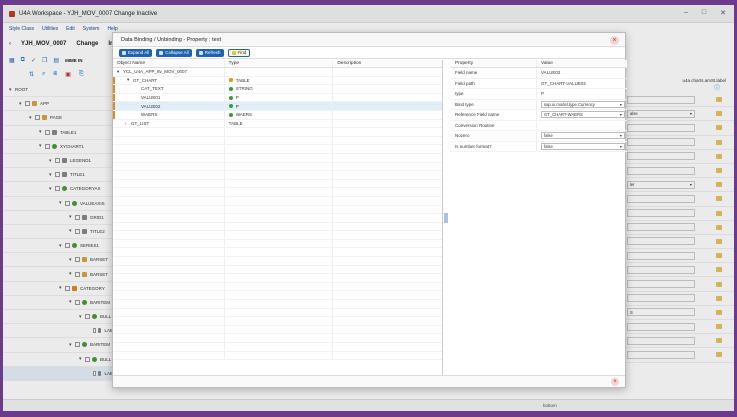 This screenshot has width=737, height=417. I want to click on type-value: TABLE, so click(242, 80).